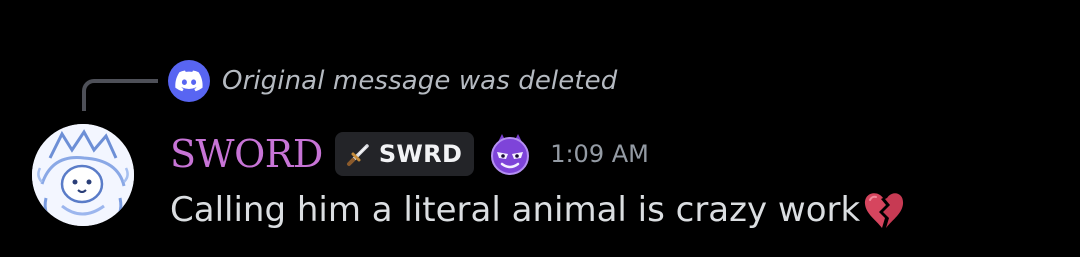 The height and width of the screenshot is (257, 1080). I want to click on reply-deleted-text: Original message was deleted, so click(420, 81).